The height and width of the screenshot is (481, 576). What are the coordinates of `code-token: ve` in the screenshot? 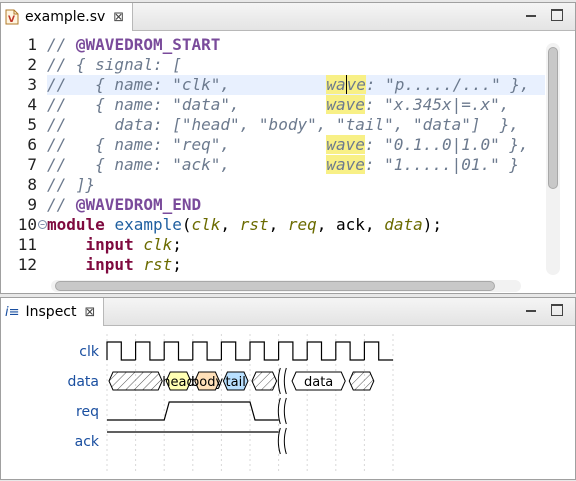 It's located at (356, 84).